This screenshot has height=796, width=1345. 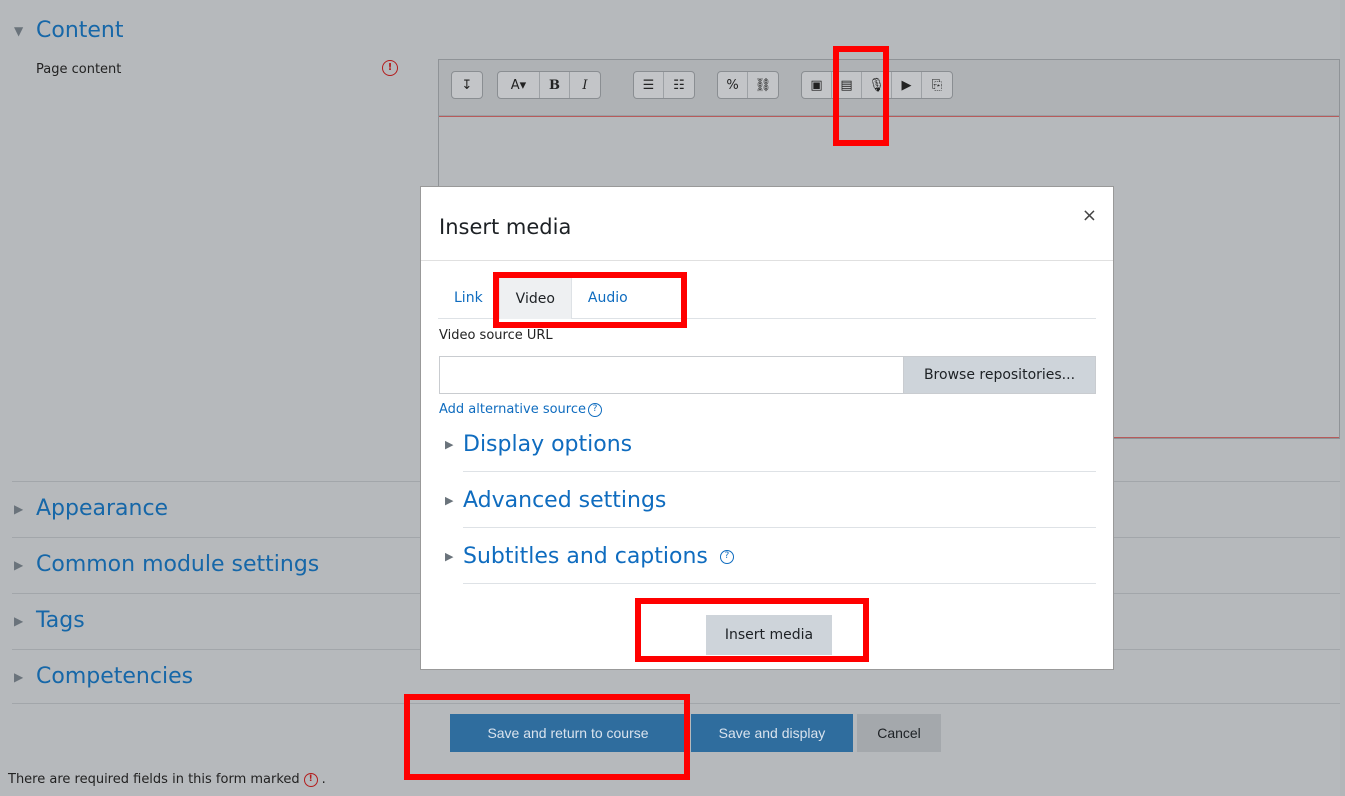 What do you see at coordinates (847, 85) in the screenshot?
I see `media-button: ▤` at bounding box center [847, 85].